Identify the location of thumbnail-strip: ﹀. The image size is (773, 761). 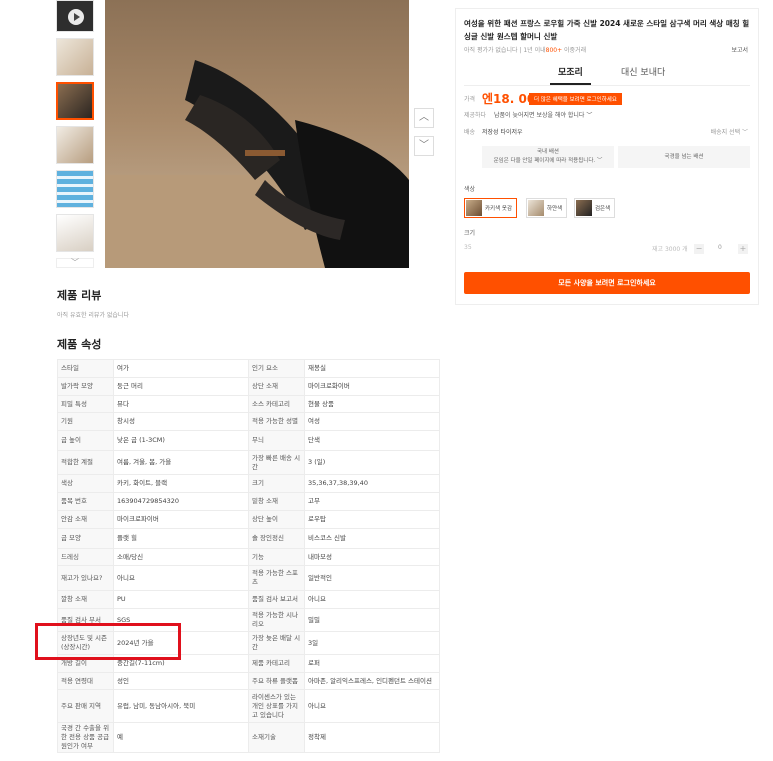
(76, 134).